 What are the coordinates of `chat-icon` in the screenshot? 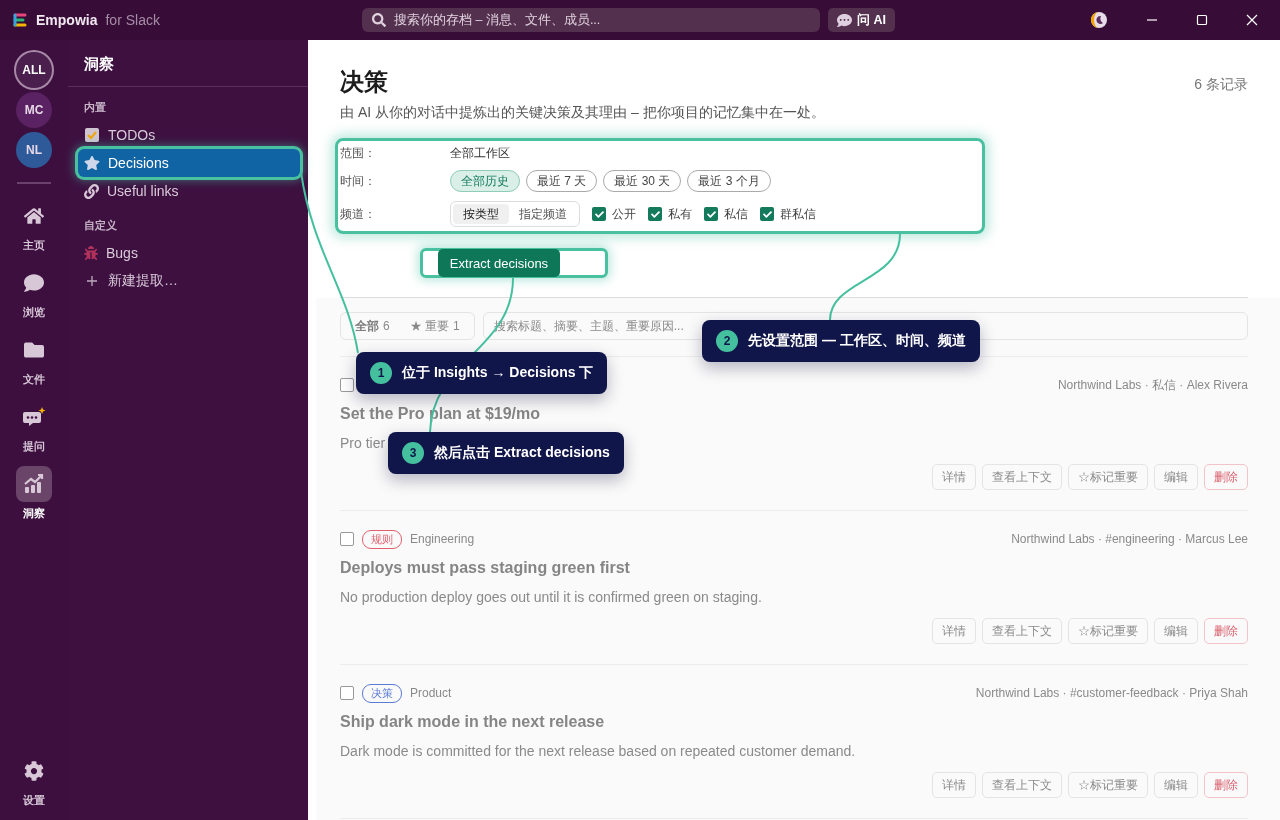 It's located at (844, 20).